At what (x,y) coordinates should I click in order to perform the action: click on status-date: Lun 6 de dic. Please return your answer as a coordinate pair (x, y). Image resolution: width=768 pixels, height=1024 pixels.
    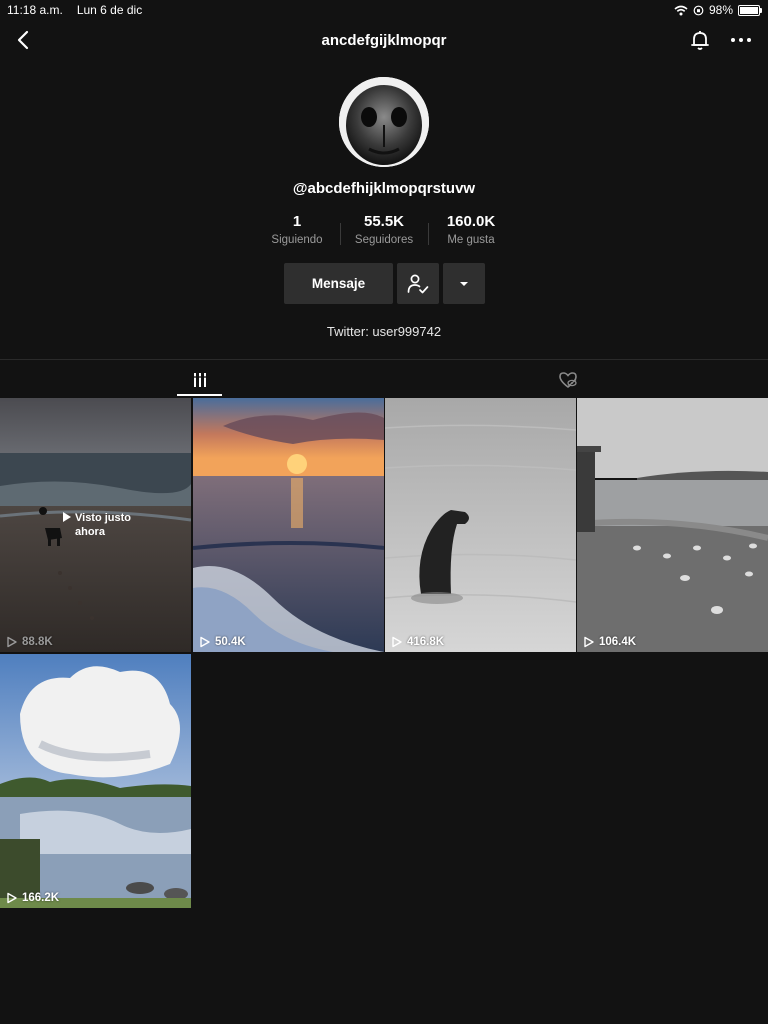
    Looking at the image, I should click on (109, 10).